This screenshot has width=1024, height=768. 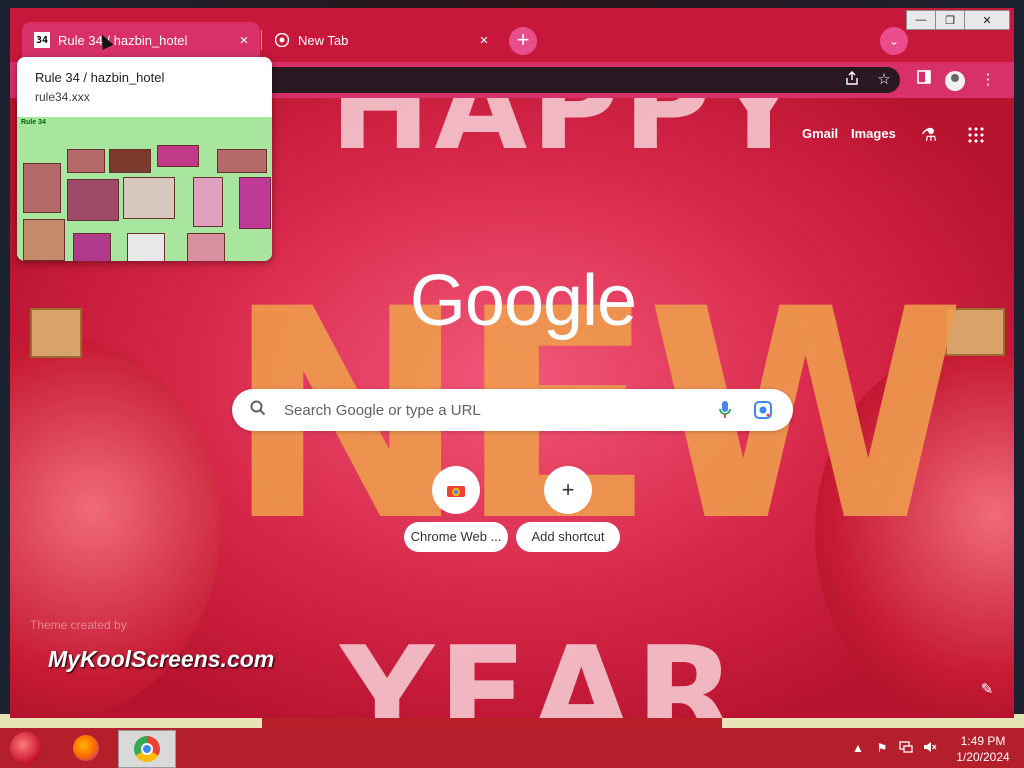 What do you see at coordinates (988, 80) in the screenshot?
I see `menu-icon: ⋮` at bounding box center [988, 80].